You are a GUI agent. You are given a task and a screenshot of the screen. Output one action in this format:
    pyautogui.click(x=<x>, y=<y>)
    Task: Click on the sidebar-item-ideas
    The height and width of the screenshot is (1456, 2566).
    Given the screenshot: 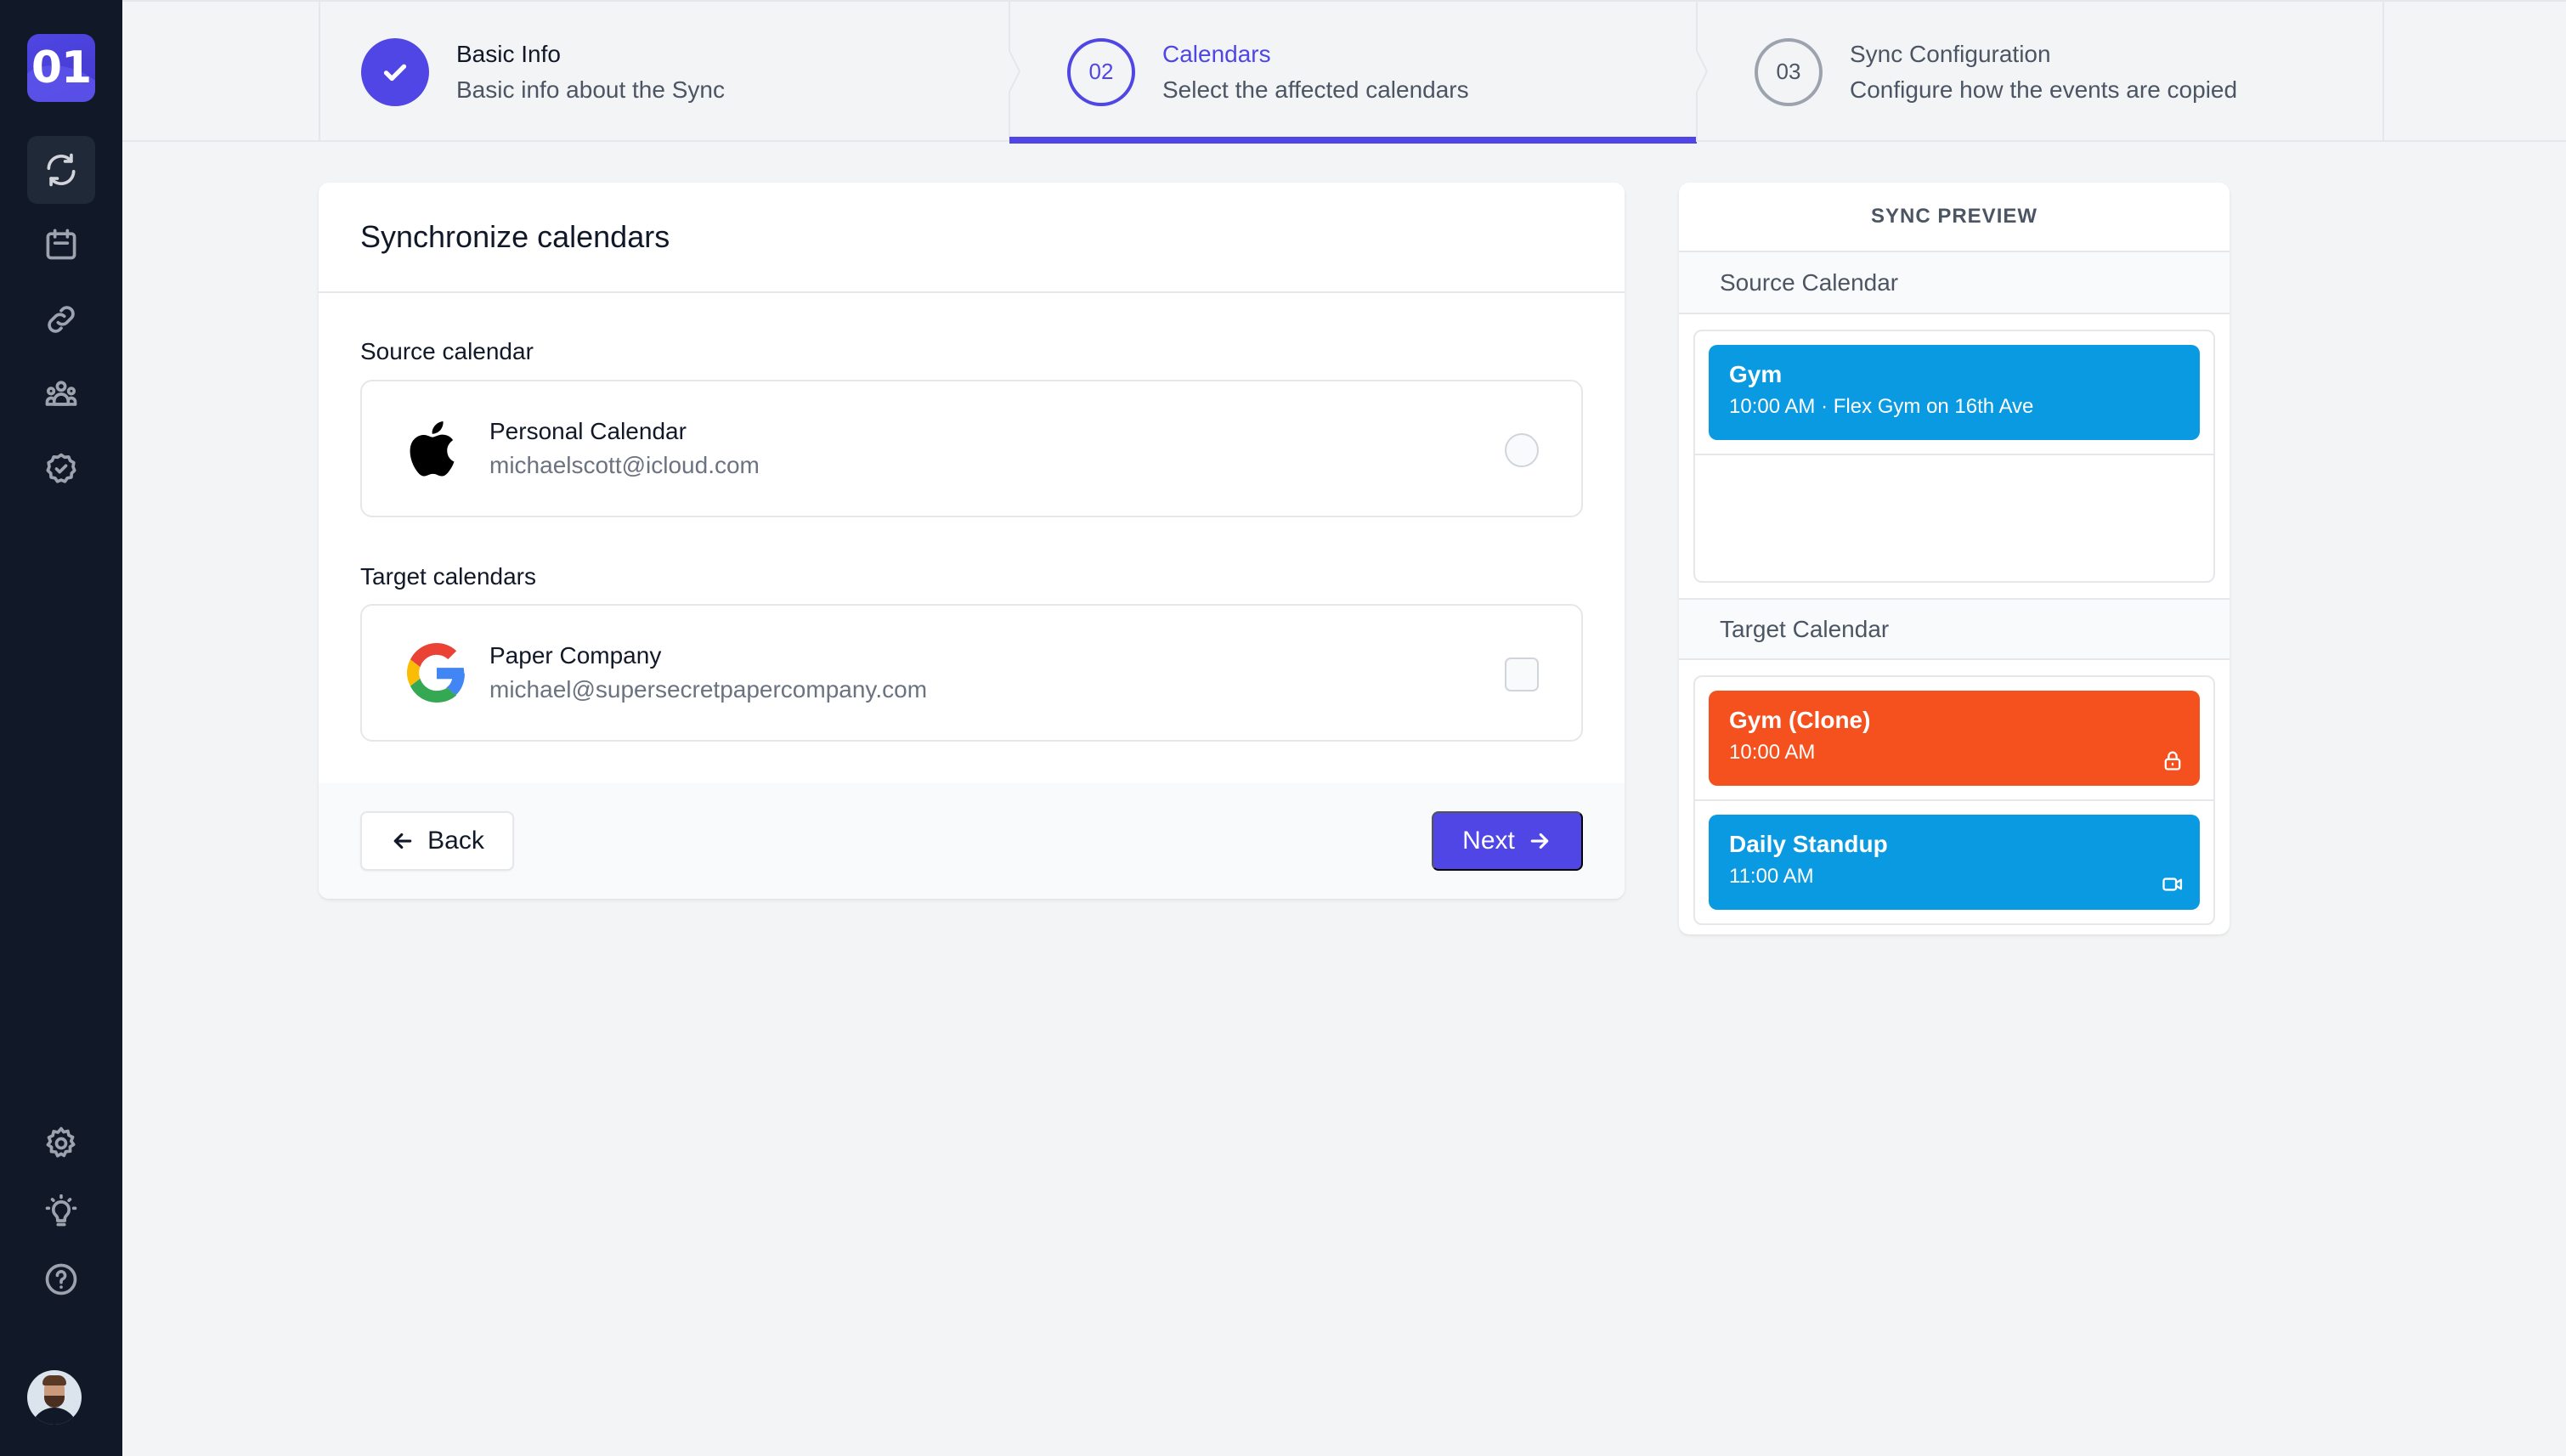 What is the action you would take?
    pyautogui.click(x=61, y=1211)
    